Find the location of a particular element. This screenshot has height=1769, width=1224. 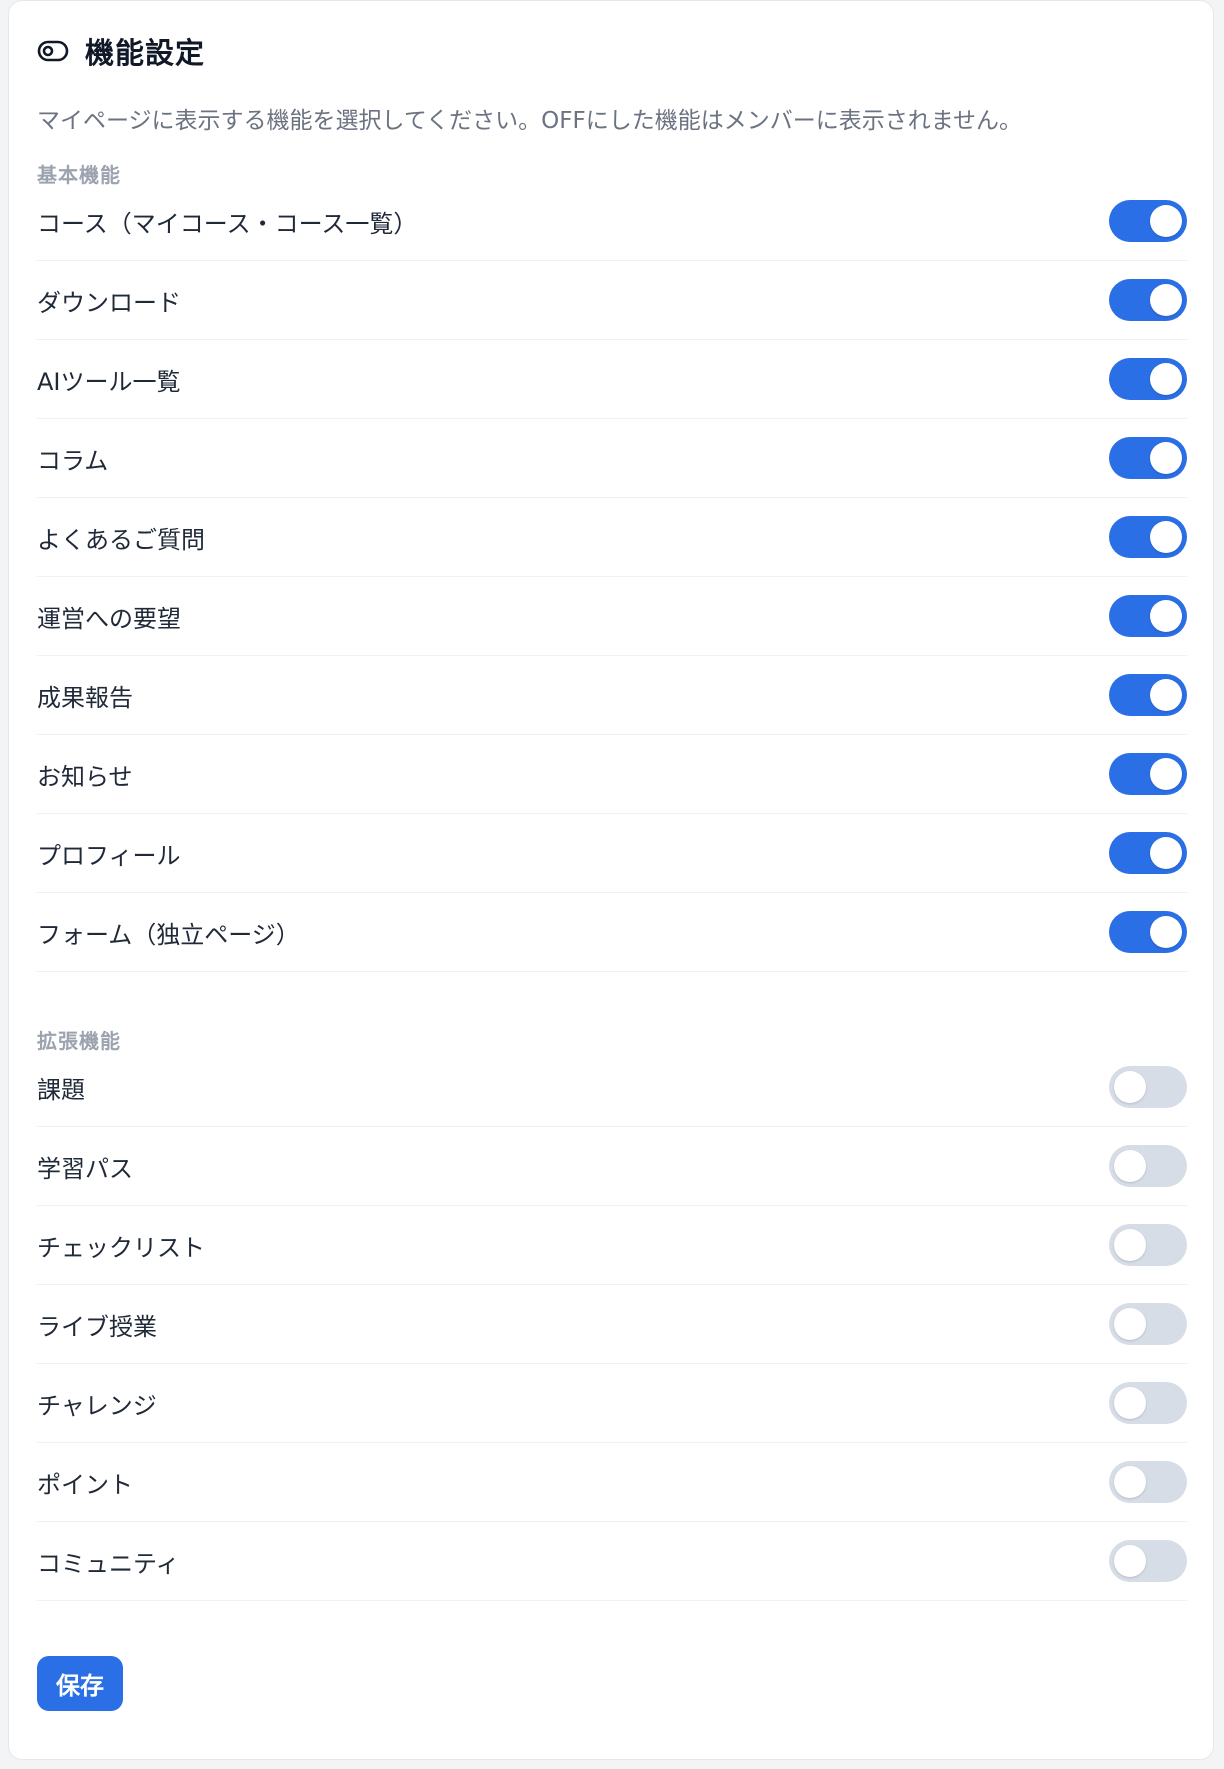

feature-label: お知らせ is located at coordinates (85, 776).